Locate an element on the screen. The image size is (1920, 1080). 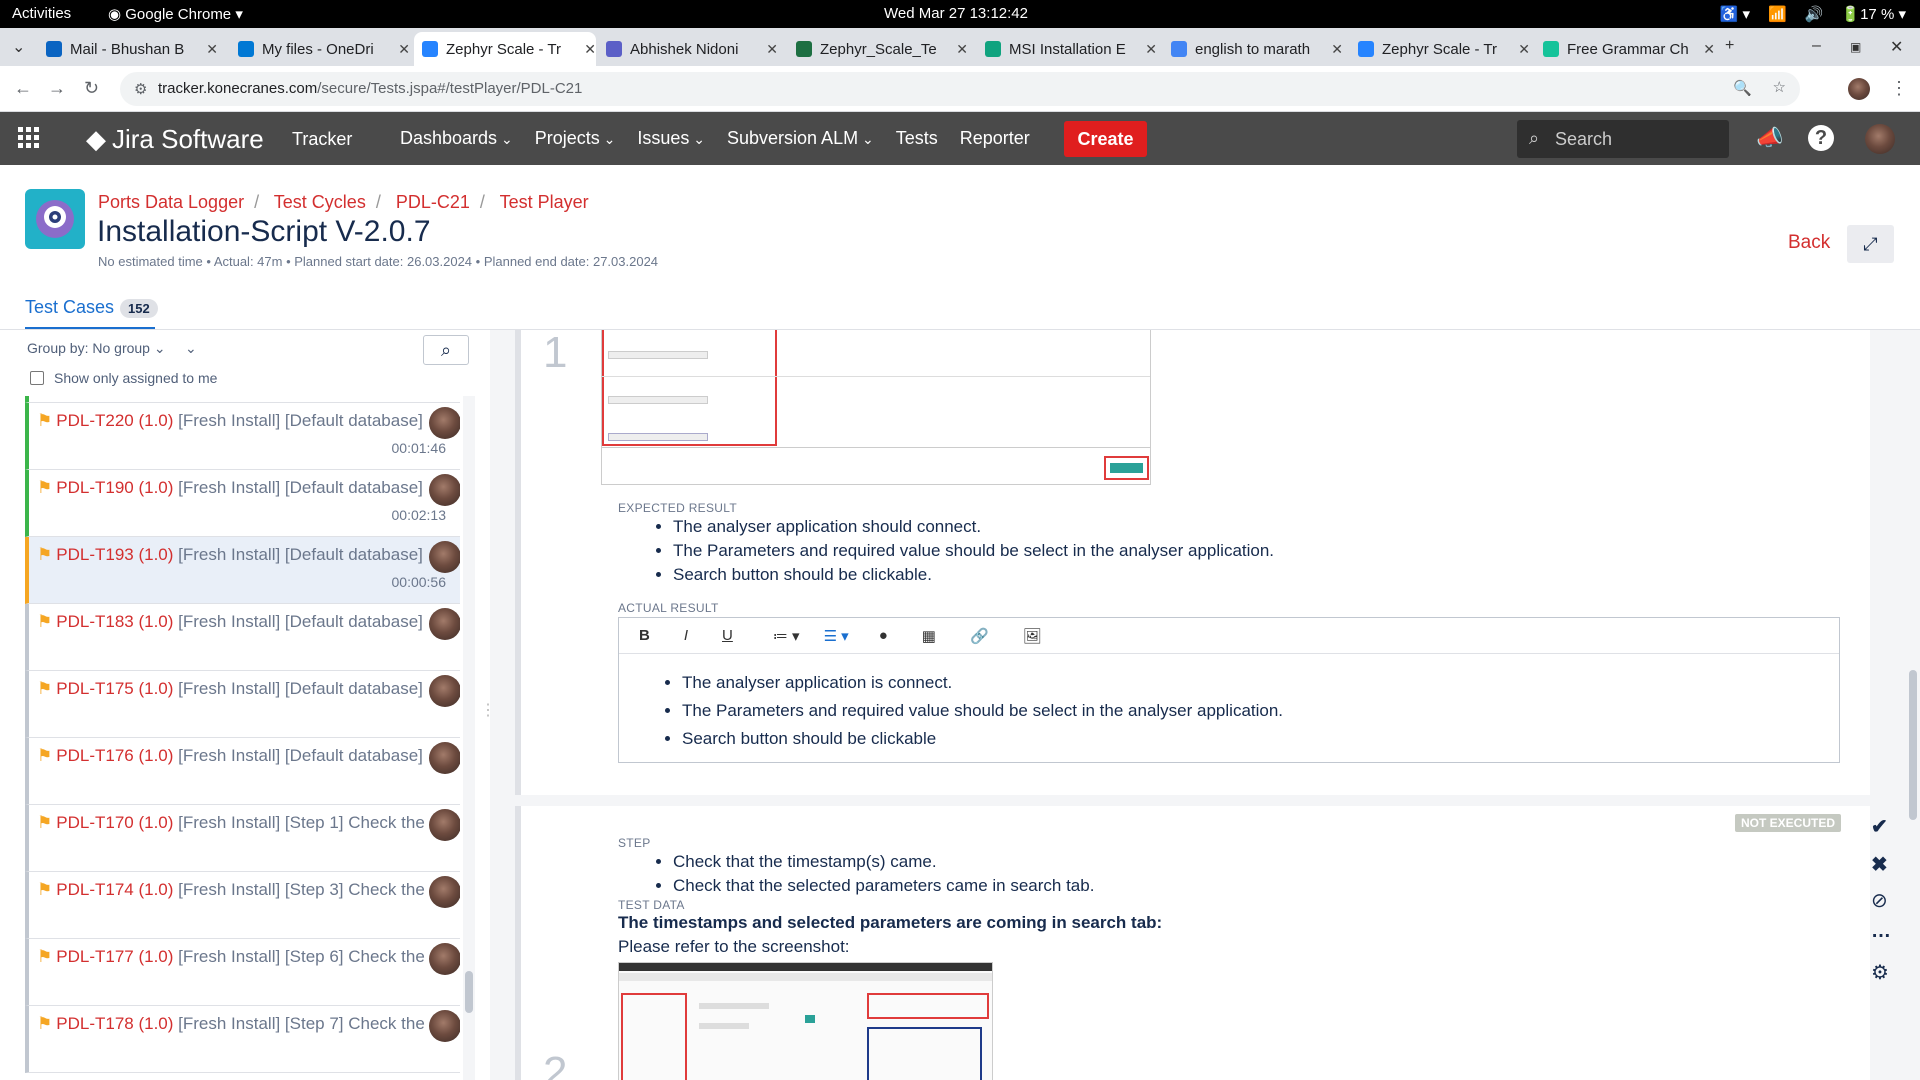
browser-tab: english to marath ✕ is located at coordinates (1253, 49).